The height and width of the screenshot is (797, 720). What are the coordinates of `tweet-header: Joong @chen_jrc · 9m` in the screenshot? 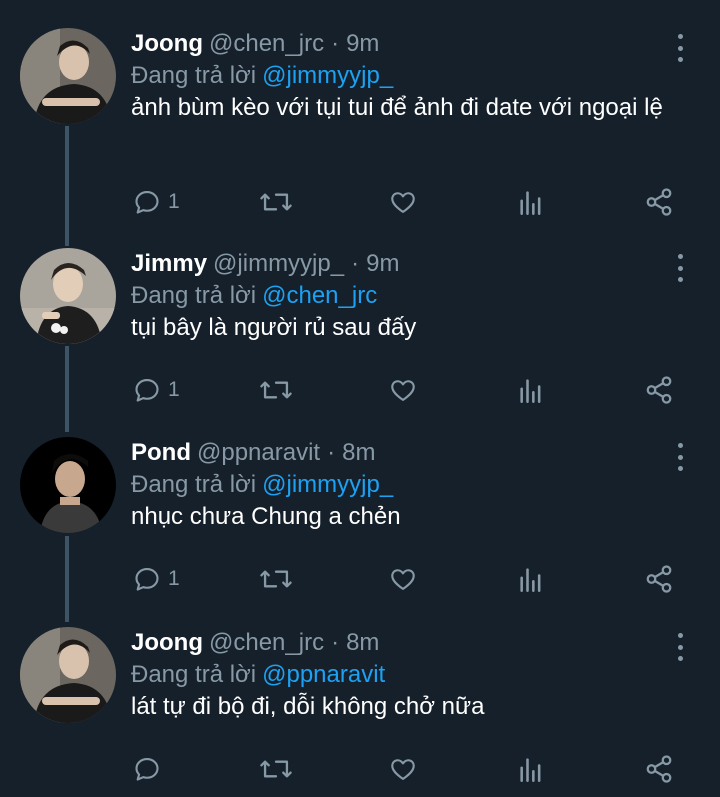 It's located at (255, 44).